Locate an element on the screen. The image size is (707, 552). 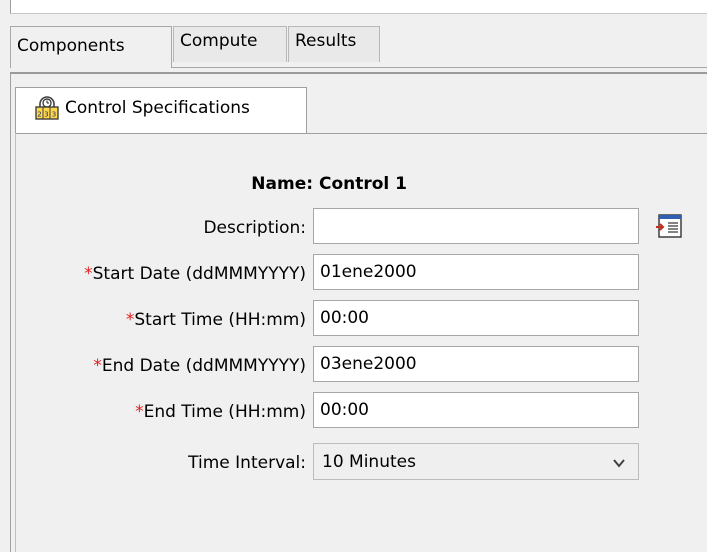
tab-components: Components is located at coordinates (91, 47).